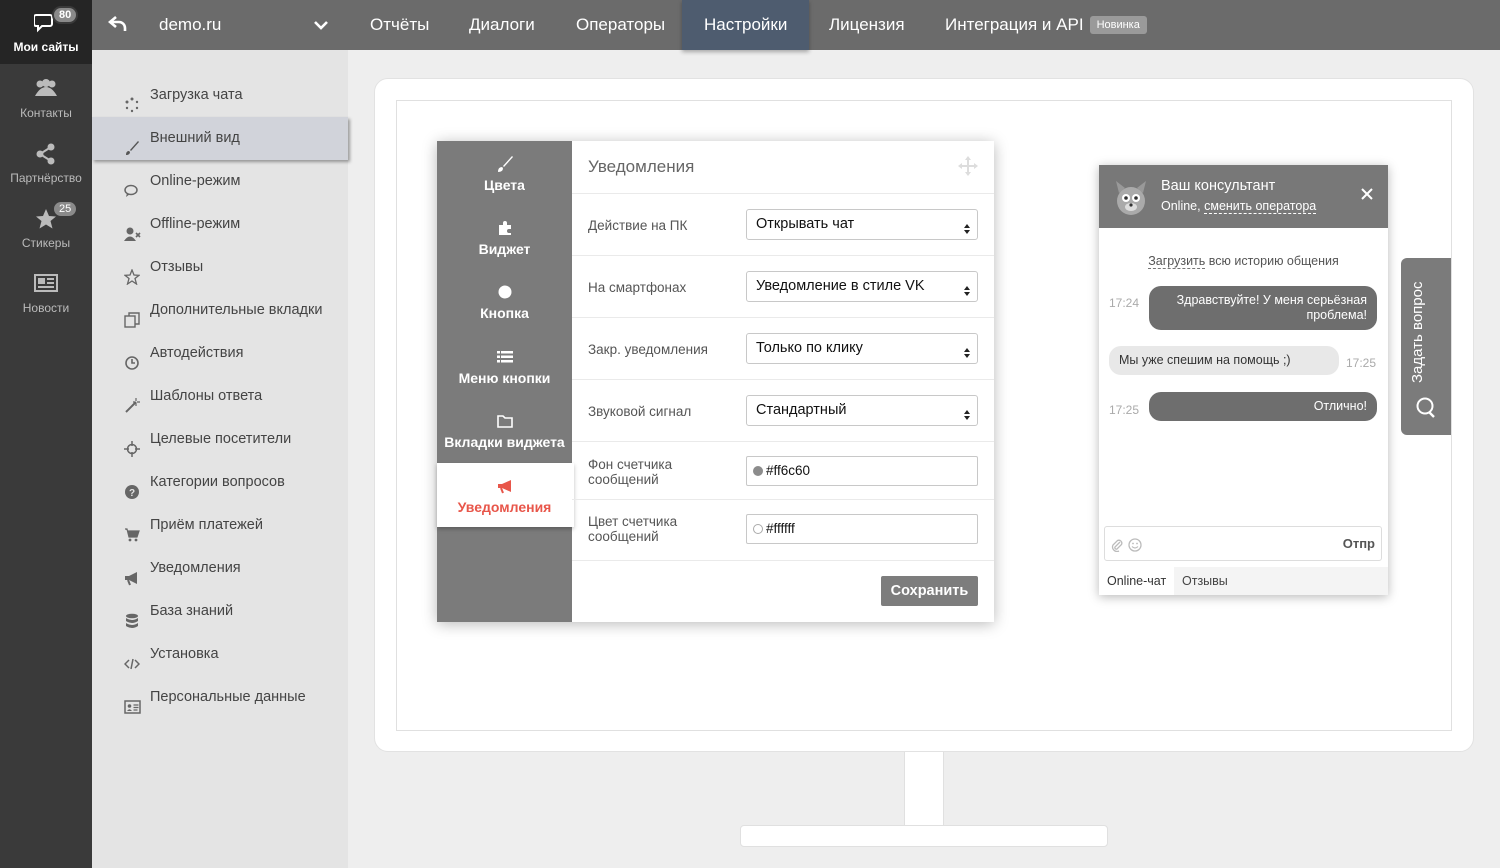 This screenshot has height=868, width=1500. I want to click on nav-operators: Операторы, so click(620, 25).